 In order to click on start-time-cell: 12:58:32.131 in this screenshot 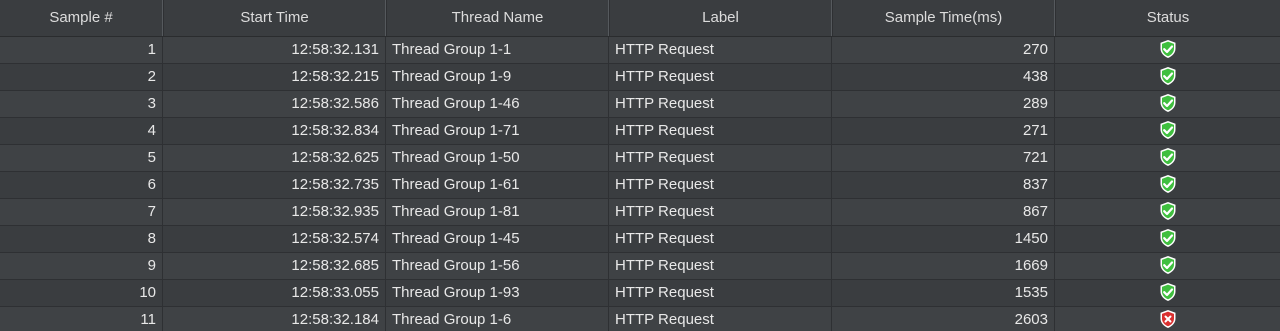, I will do `click(274, 50)`.